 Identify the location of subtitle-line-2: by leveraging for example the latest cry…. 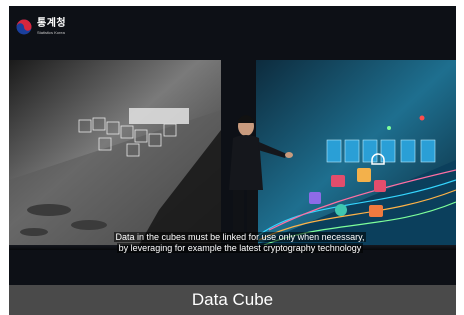
(240, 248).